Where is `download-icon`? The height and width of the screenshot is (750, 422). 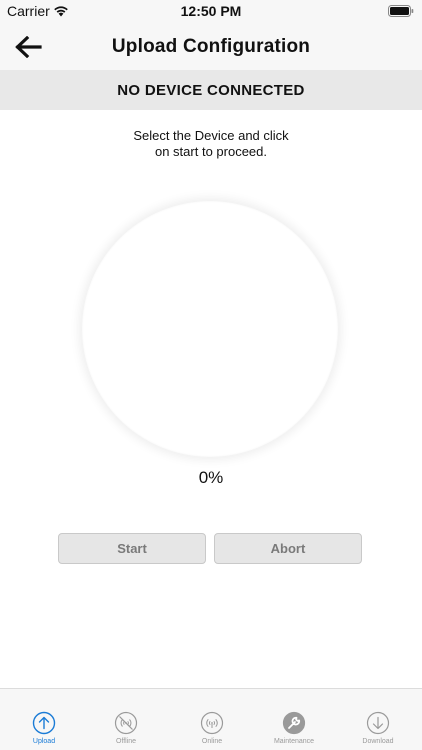 download-icon is located at coordinates (378, 723).